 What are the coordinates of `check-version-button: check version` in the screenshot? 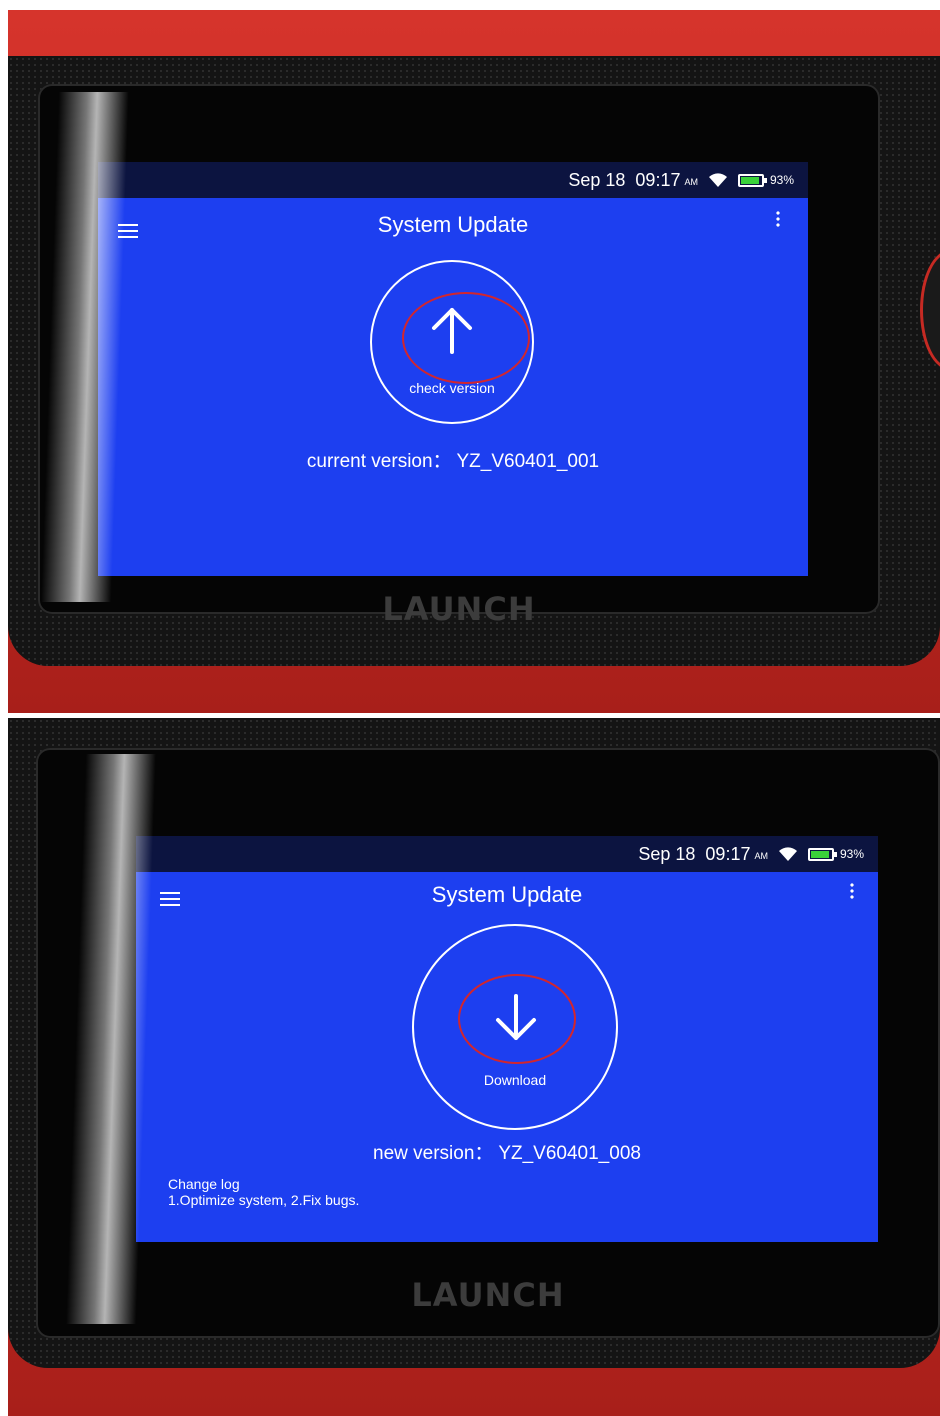 It's located at (452, 342).